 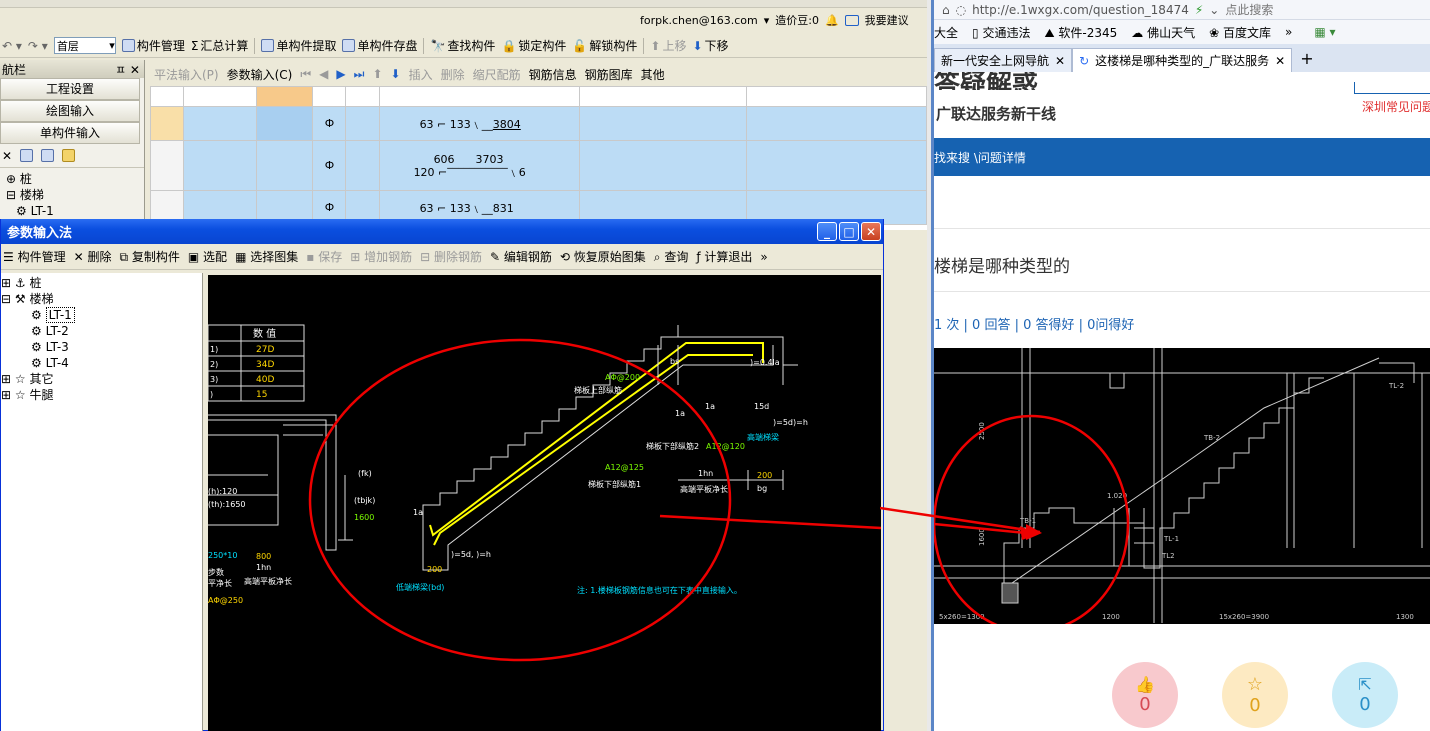 What do you see at coordinates (1392, 88) in the screenshot?
I see `search-box` at bounding box center [1392, 88].